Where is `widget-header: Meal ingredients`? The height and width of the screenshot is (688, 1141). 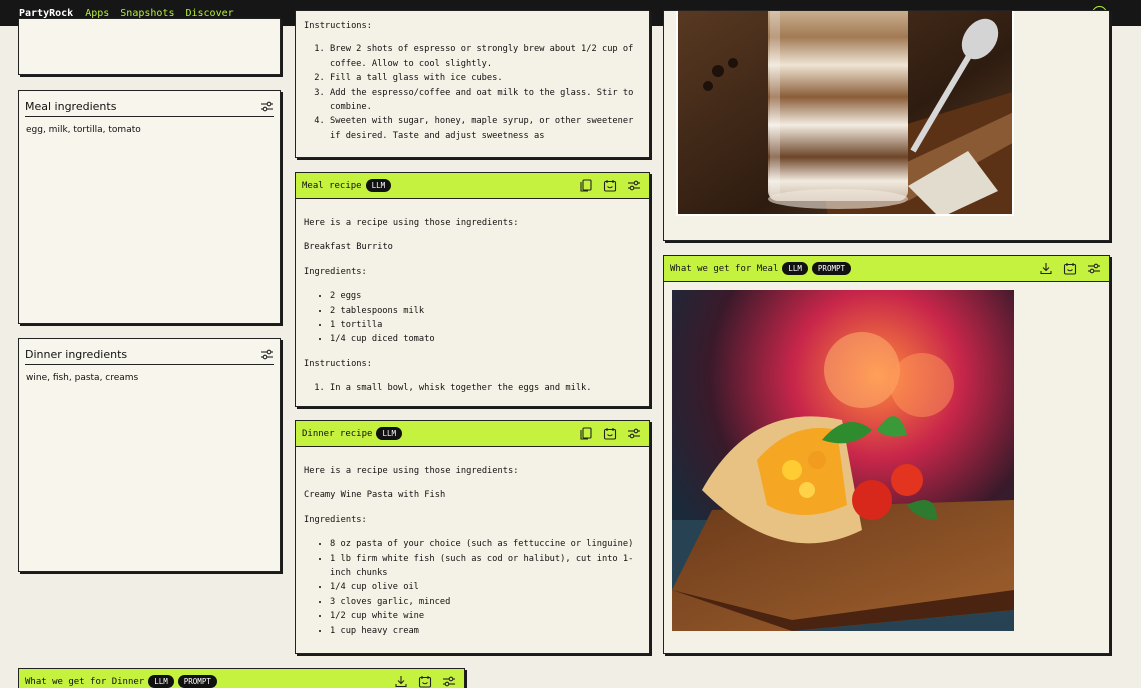 widget-header: Meal ingredients is located at coordinates (149, 107).